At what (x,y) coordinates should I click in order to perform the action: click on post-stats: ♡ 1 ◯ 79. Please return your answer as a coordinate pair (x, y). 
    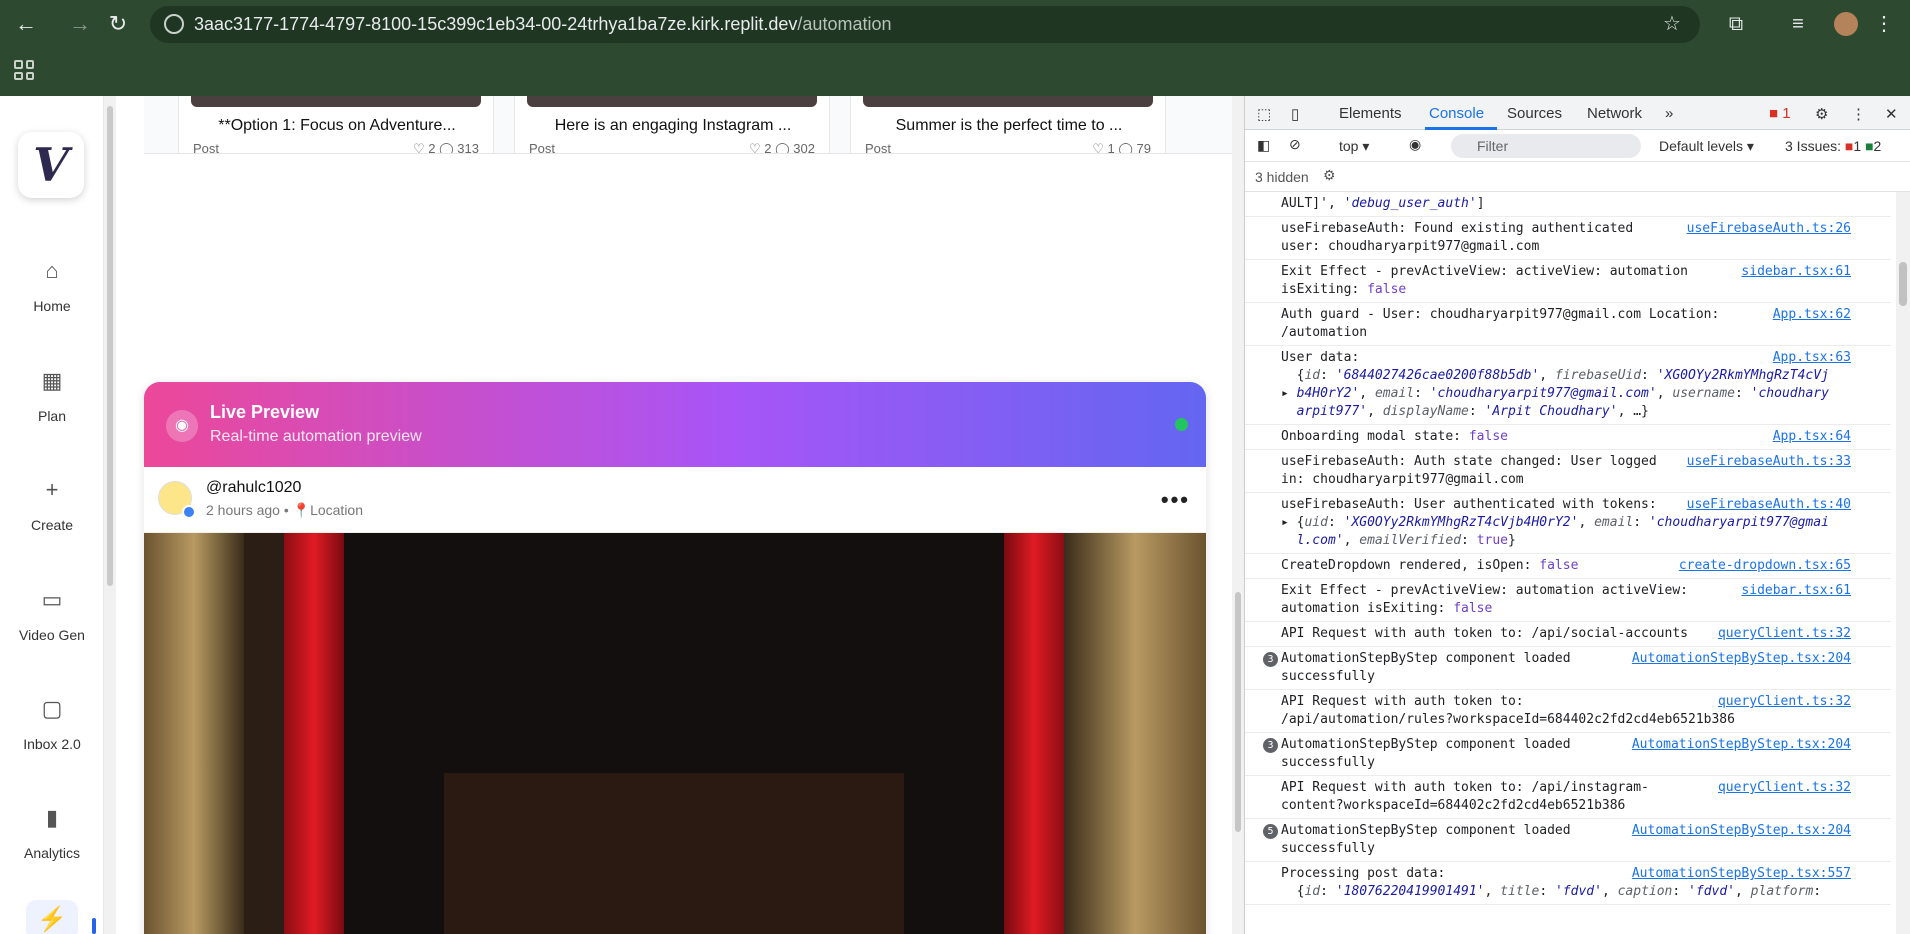
    Looking at the image, I should click on (1121, 147).